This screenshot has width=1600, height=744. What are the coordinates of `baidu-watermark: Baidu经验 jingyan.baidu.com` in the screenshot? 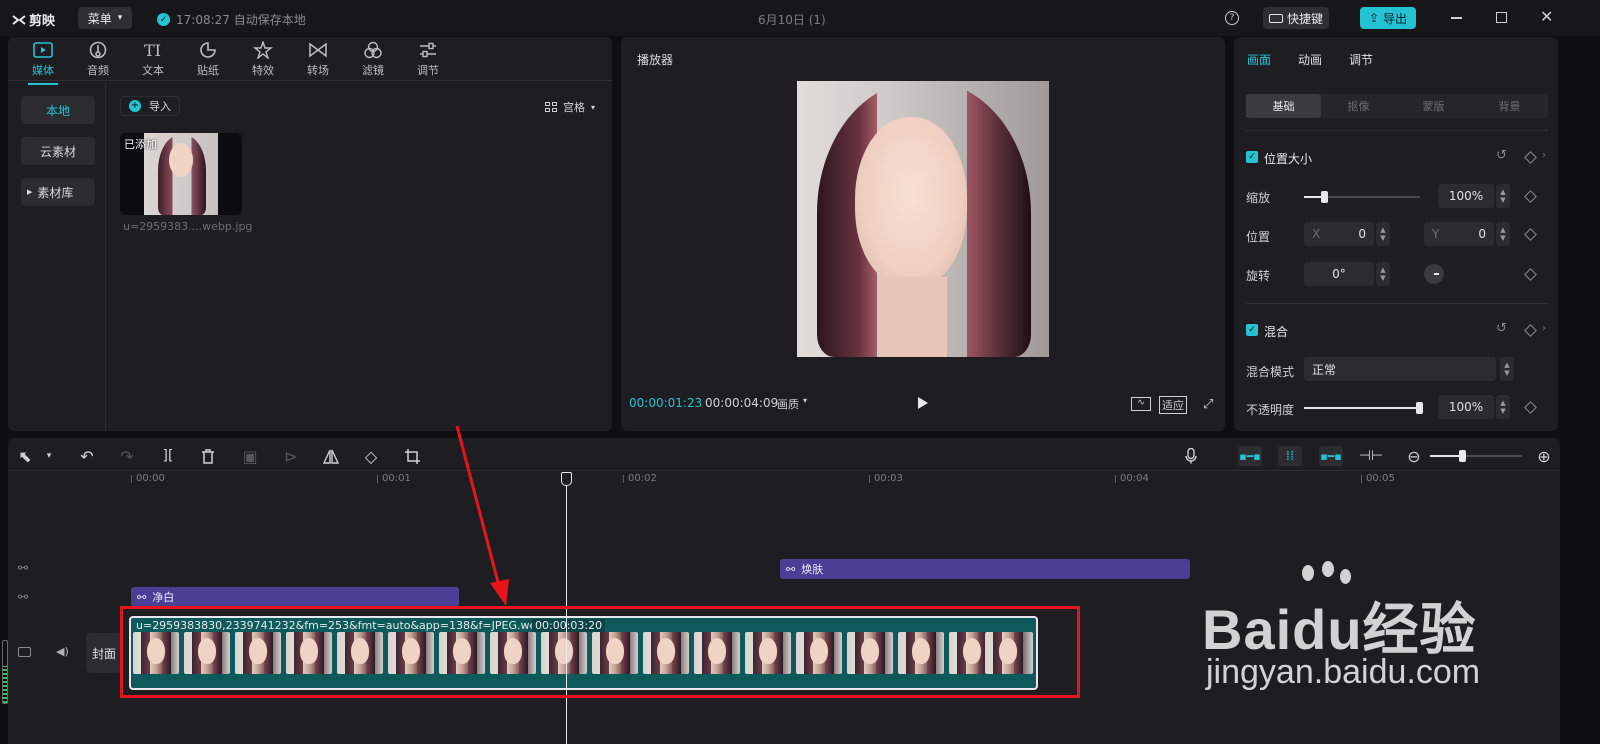 It's located at (1350, 628).